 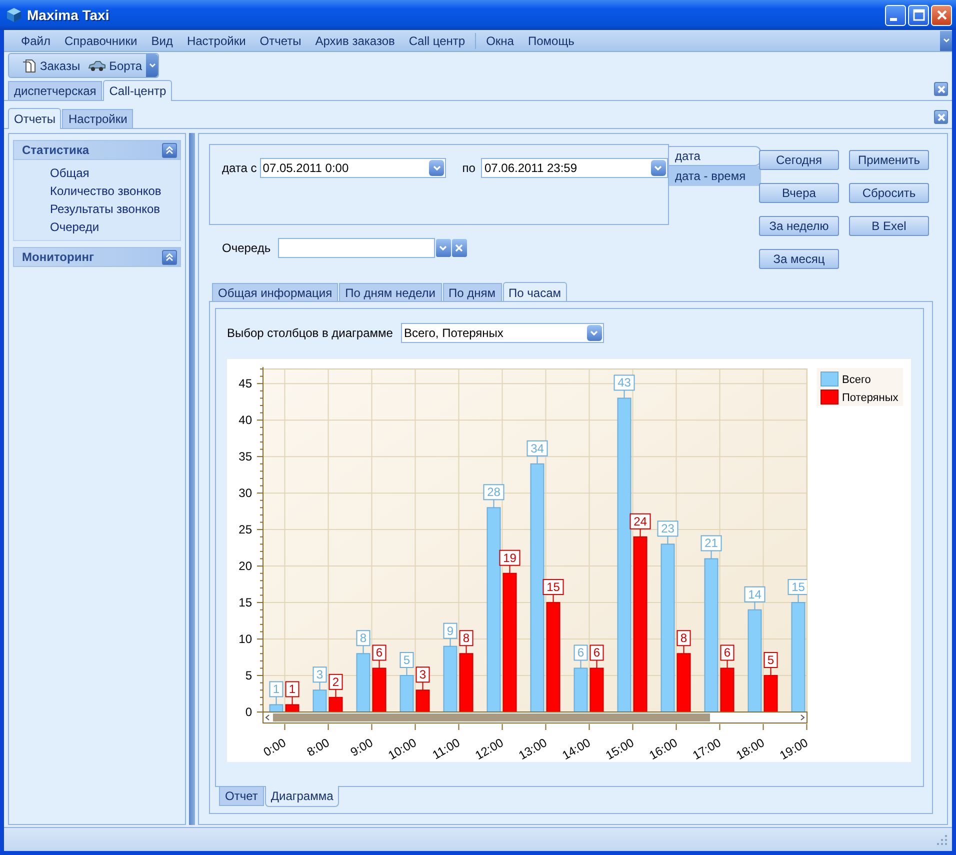 I want to click on maximize-icon, so click(x=918, y=15).